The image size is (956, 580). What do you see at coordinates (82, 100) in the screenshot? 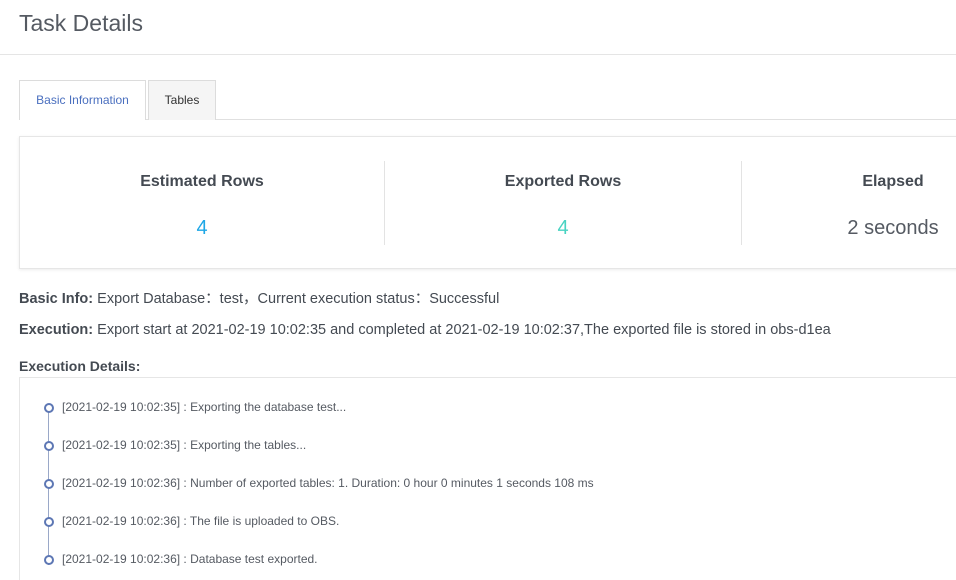
I see `tab-basic-information: Basic Information` at bounding box center [82, 100].